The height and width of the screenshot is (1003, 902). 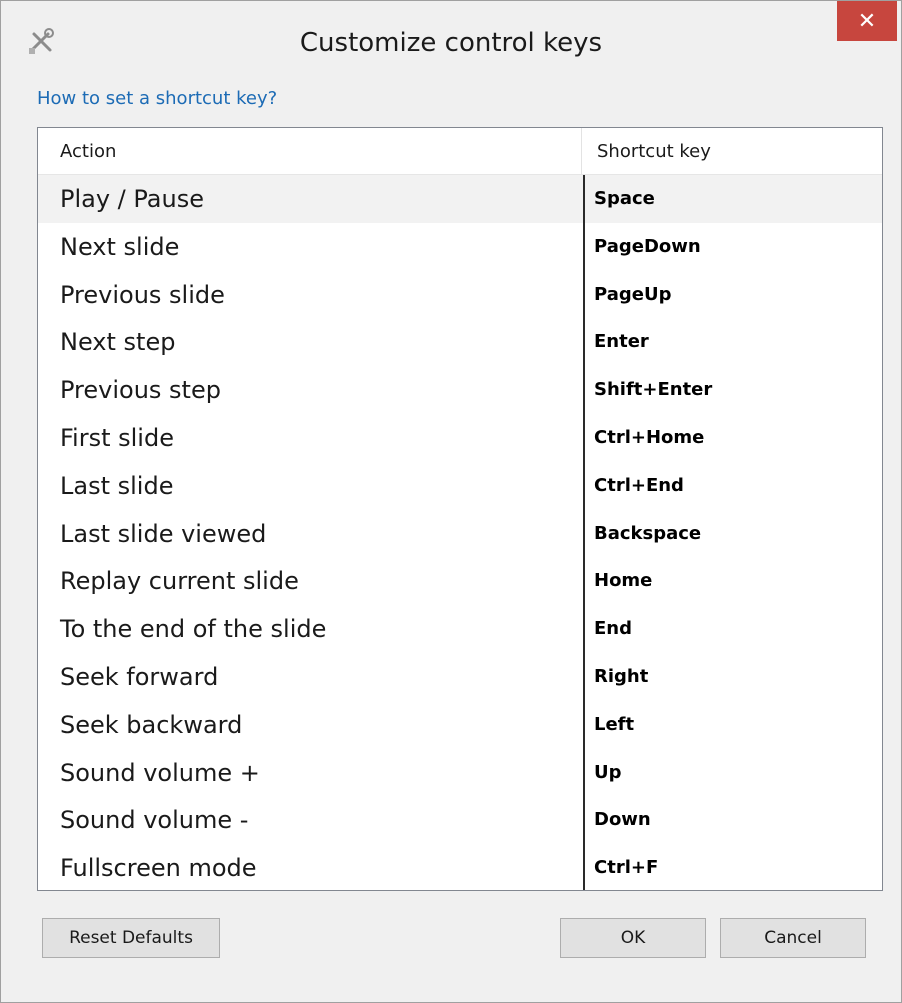 What do you see at coordinates (639, 486) in the screenshot?
I see `shortcut-key-cell: Ctrl+End` at bounding box center [639, 486].